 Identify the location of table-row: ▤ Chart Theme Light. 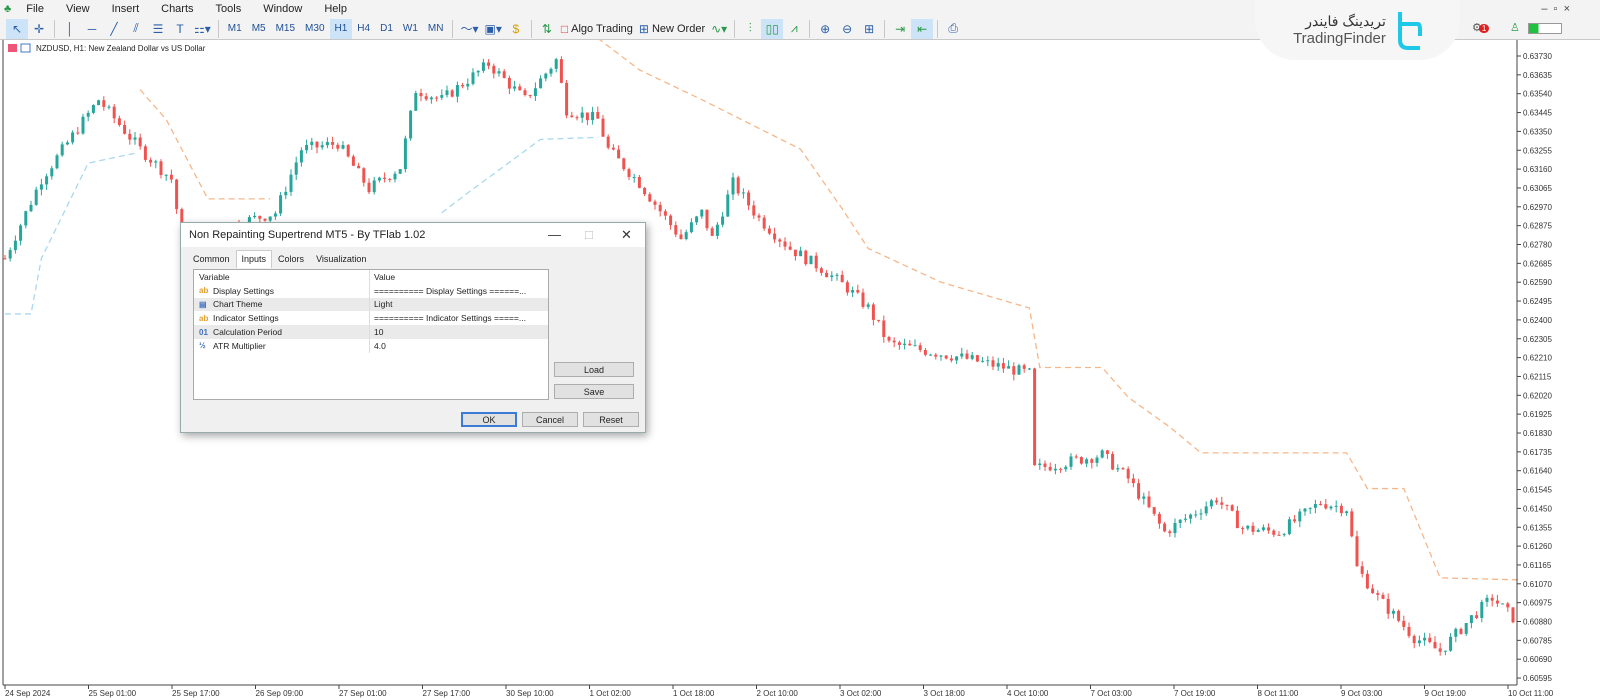
(371, 304).